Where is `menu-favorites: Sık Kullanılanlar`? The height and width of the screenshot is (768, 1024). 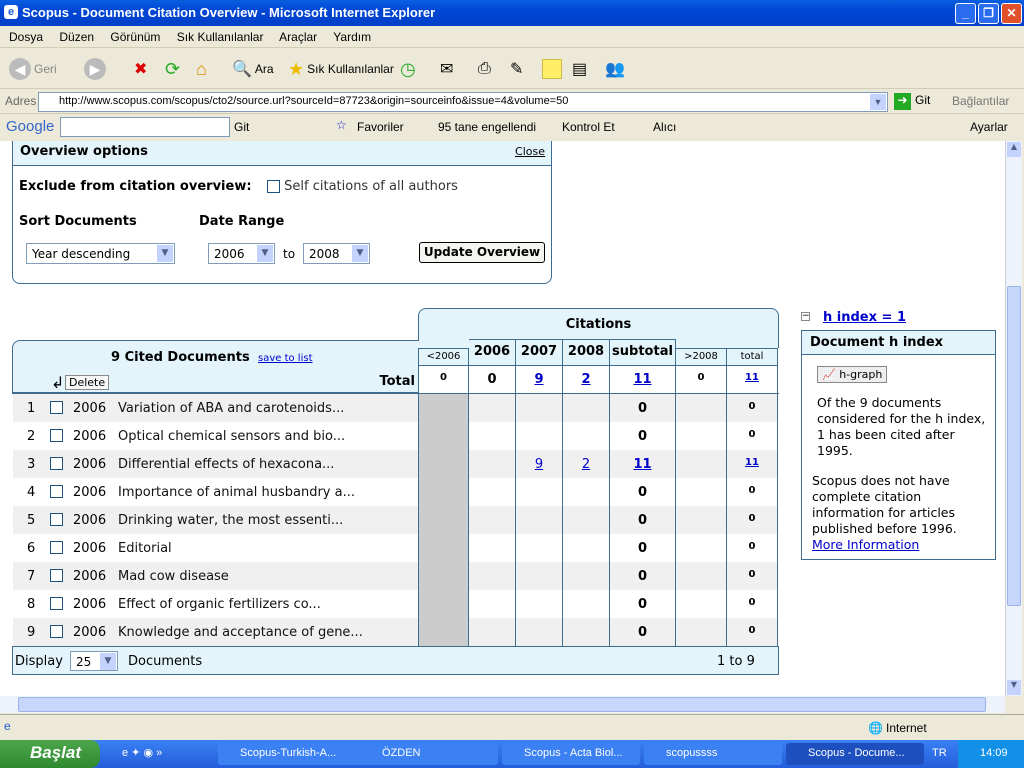
menu-favorites: Sık Kullanılanlar is located at coordinates (220, 37).